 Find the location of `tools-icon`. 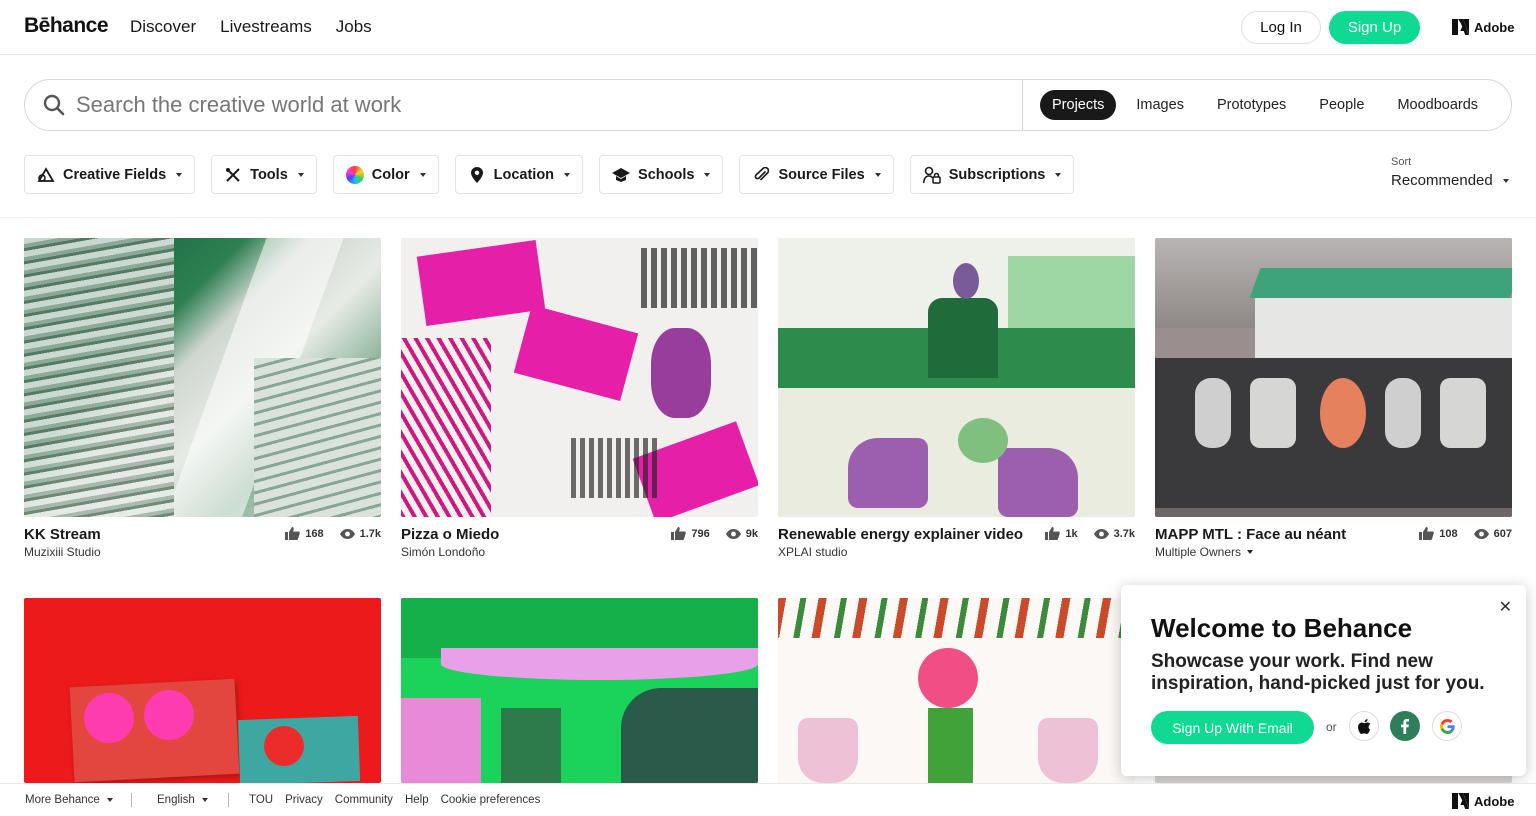

tools-icon is located at coordinates (233, 175).